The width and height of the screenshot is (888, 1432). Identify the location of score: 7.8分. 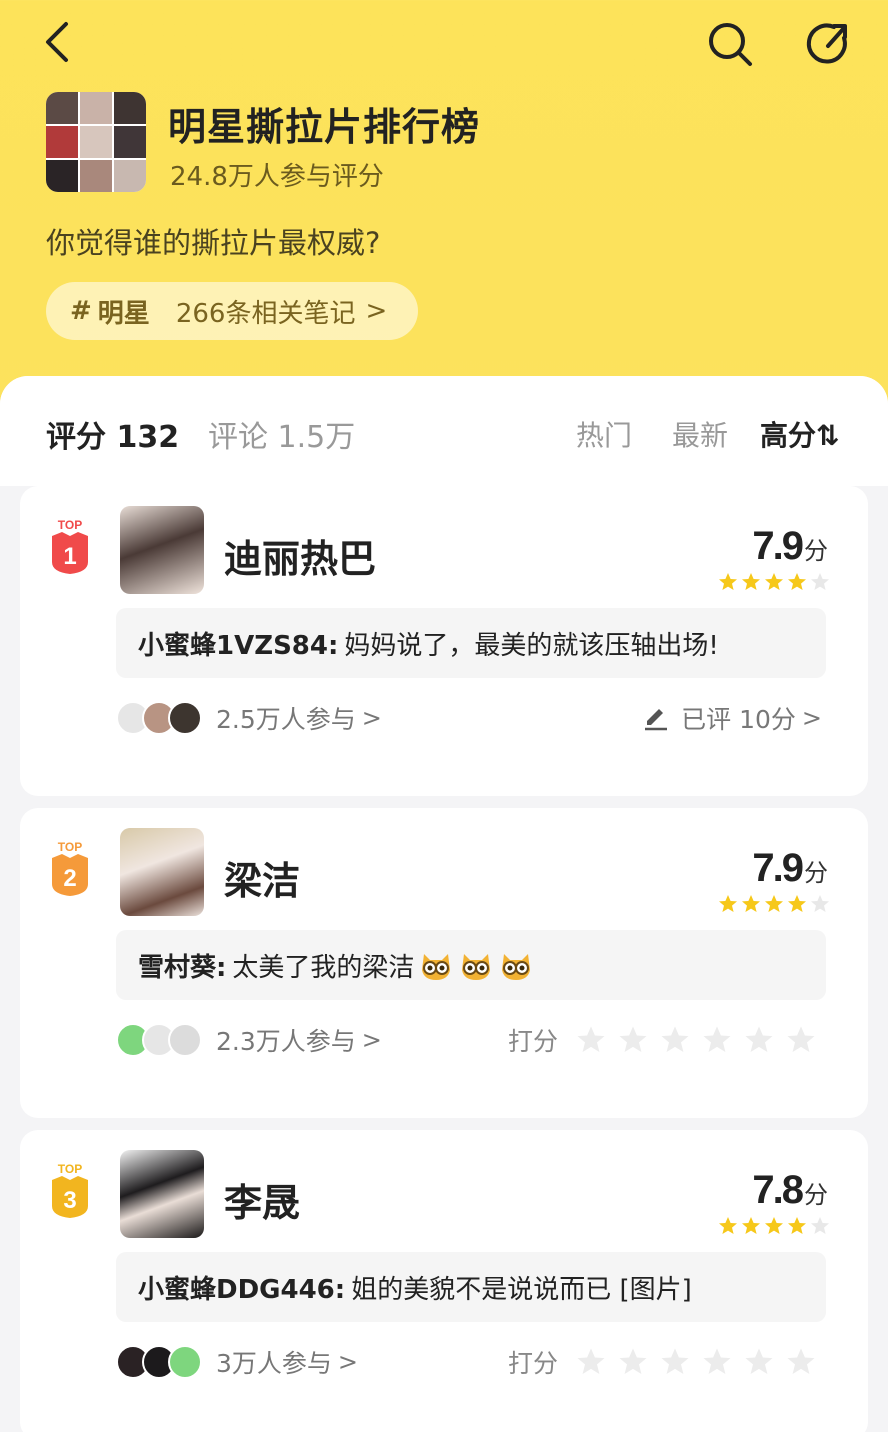
(790, 1190).